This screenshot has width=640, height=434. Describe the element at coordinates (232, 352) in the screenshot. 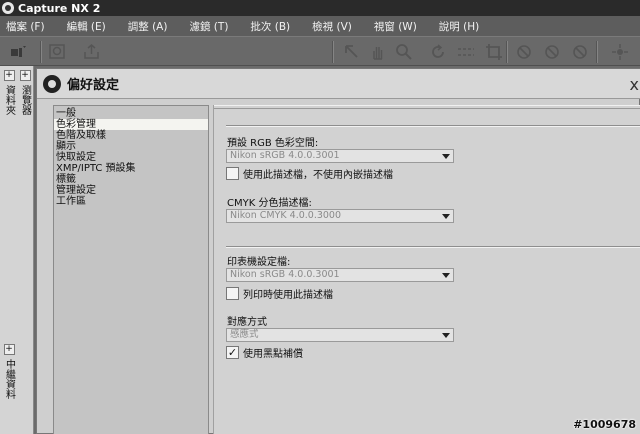

I see `black-point-compensation-checkbox: ✓` at that location.